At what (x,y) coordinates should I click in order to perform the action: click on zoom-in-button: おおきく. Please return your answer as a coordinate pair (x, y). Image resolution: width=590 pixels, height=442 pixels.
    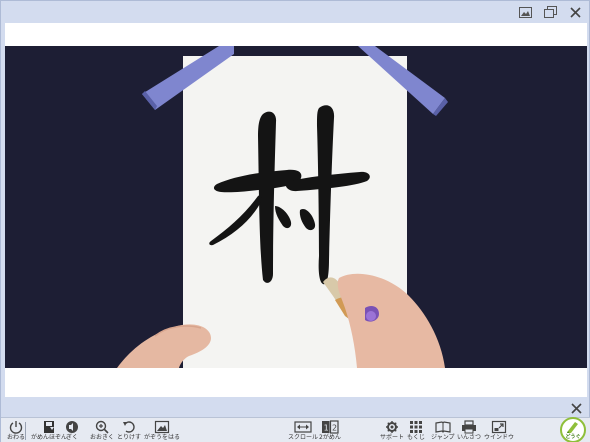
    Looking at the image, I should click on (102, 431).